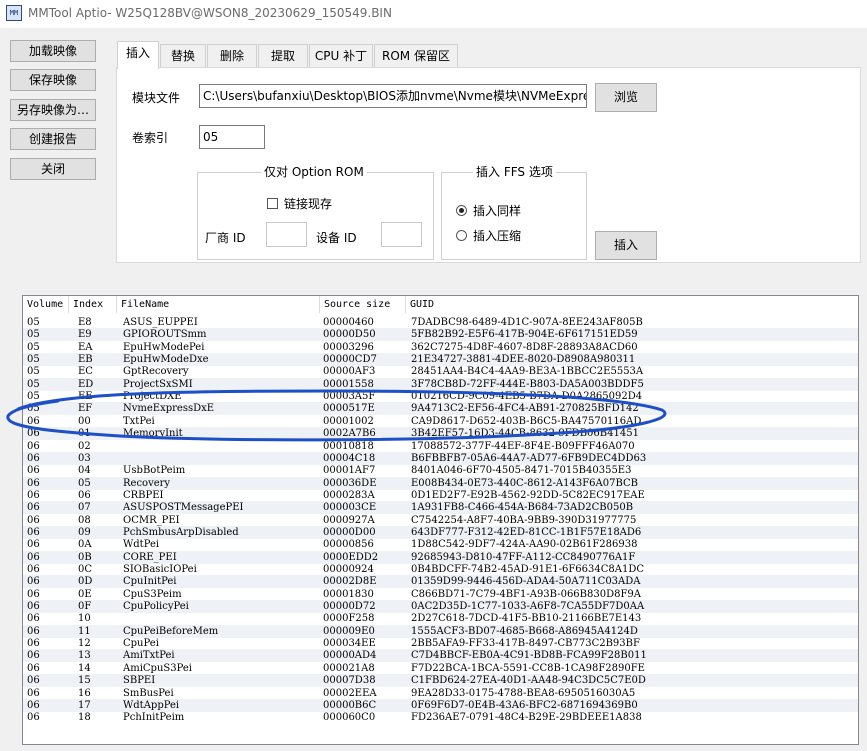 Image resolution: width=867 pixels, height=751 pixels. Describe the element at coordinates (497, 211) in the screenshot. I see `insert-as-is-label: 插入同样` at that location.